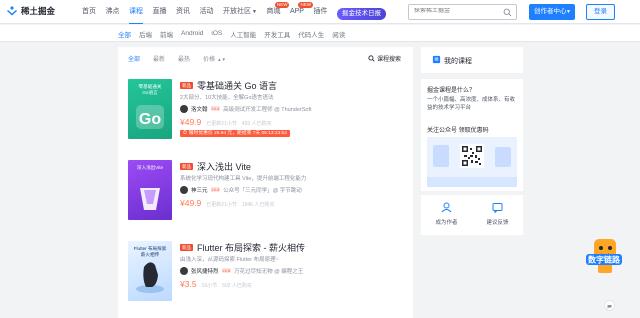 The image size is (640, 318). I want to click on nav-item-label: 活动, so click(206, 11).